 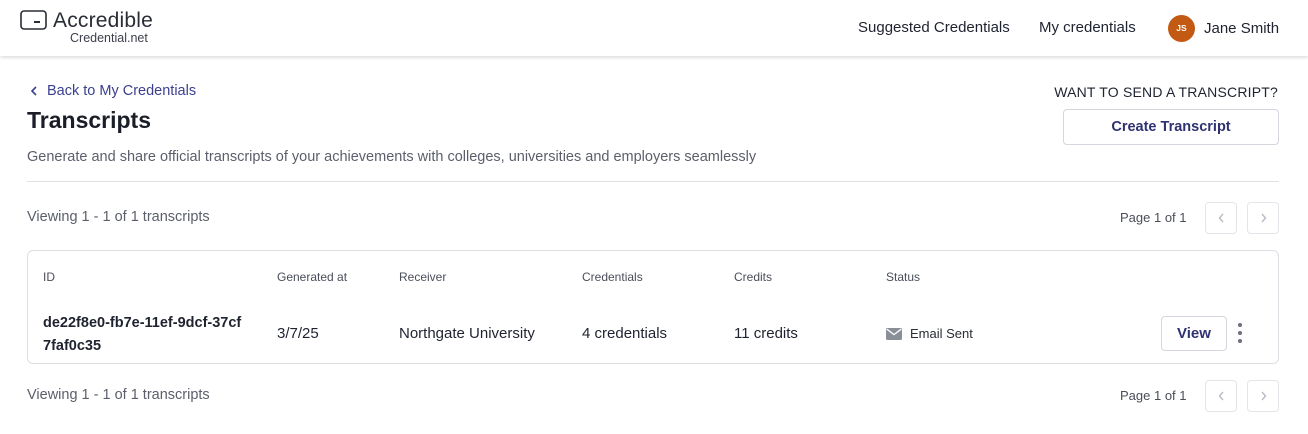 What do you see at coordinates (934, 27) in the screenshot?
I see `nav-suggested-credentials: Suggested Credentials` at bounding box center [934, 27].